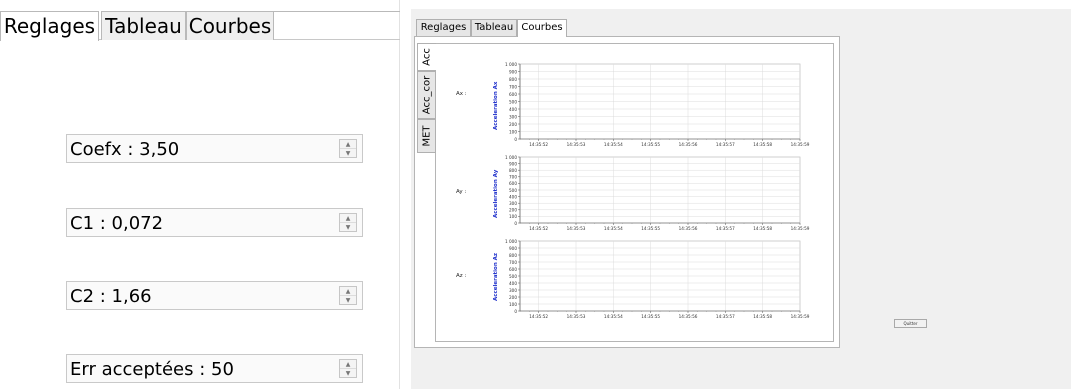 The height and width of the screenshot is (389, 1071). Describe the element at coordinates (230, 25) in the screenshot. I see `tab-courbes: Courbes` at that location.